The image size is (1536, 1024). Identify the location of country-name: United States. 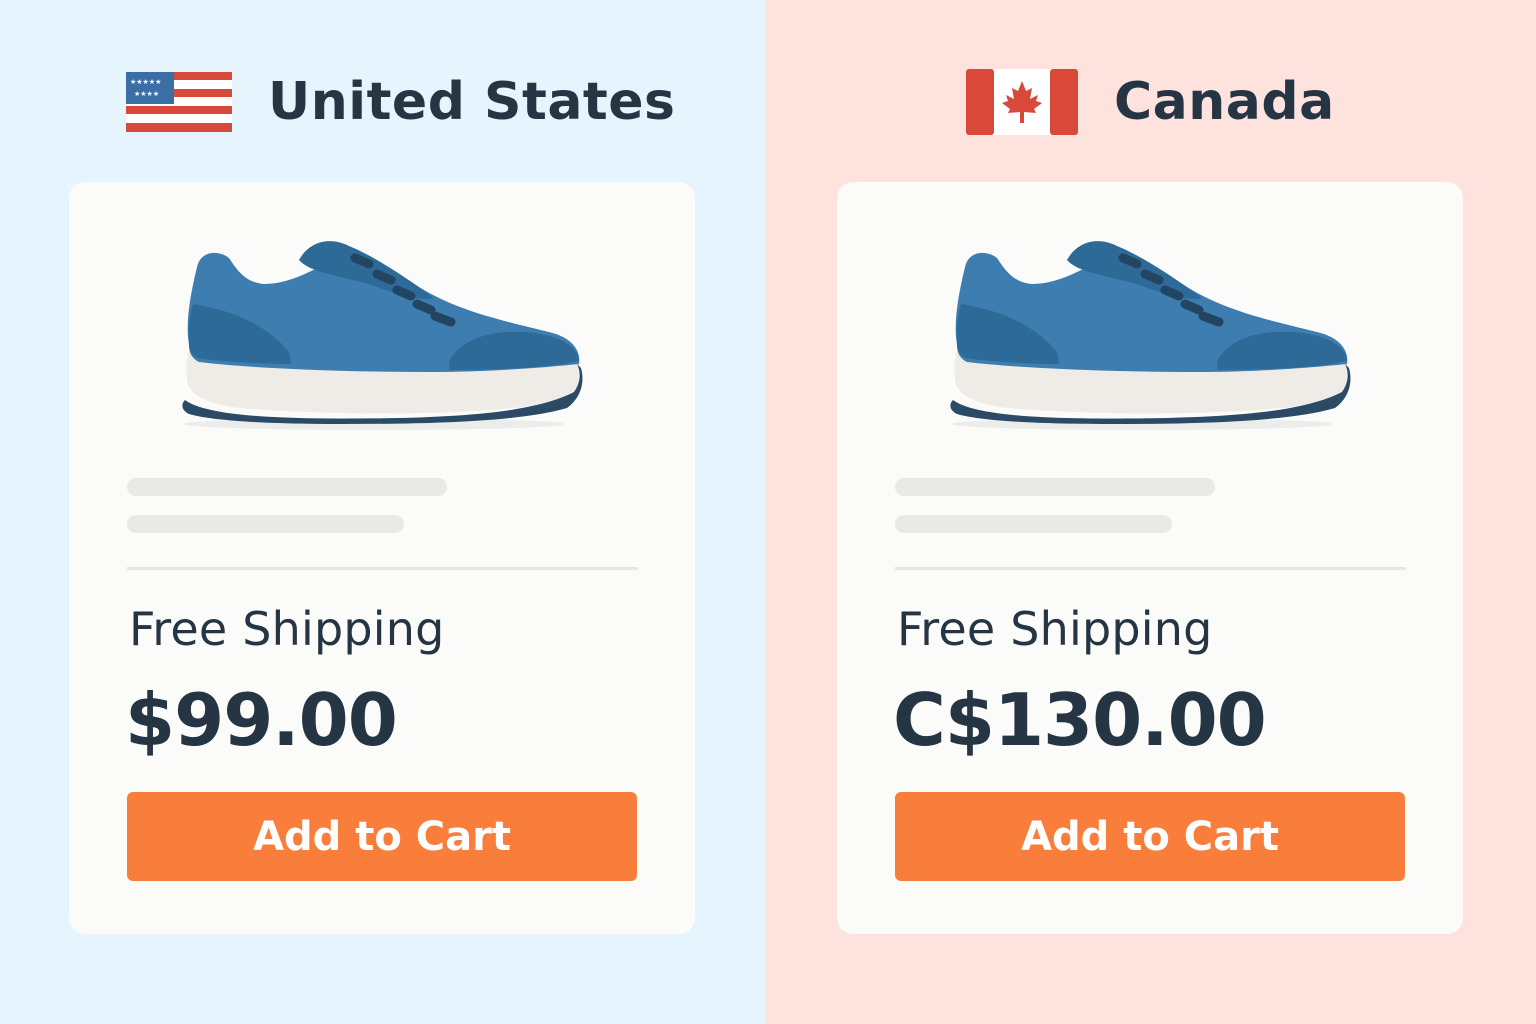
(472, 102).